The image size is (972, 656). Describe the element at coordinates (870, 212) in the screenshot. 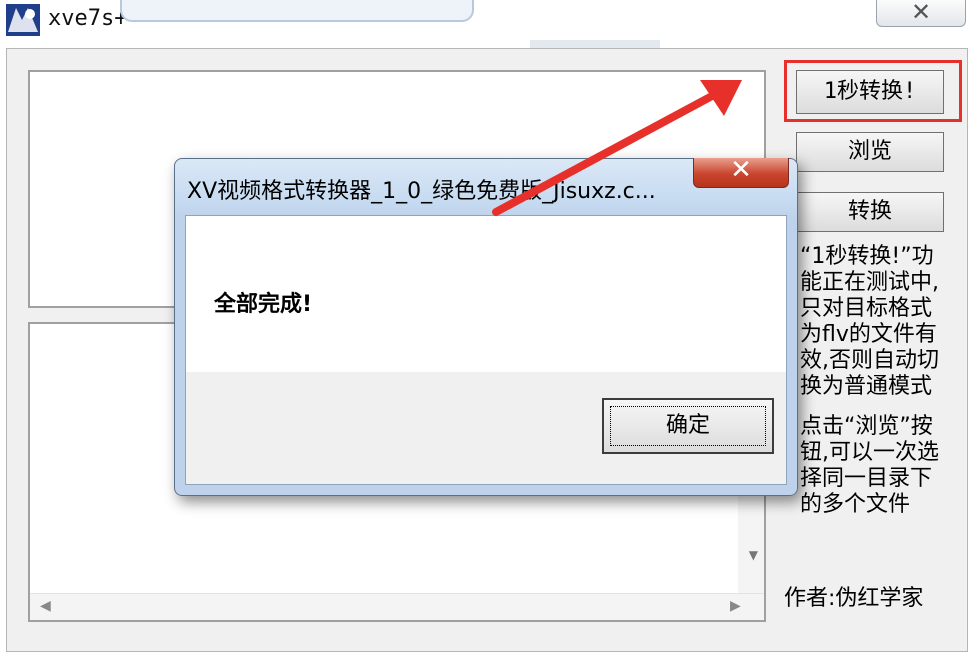

I see `convert-button: 转换` at that location.